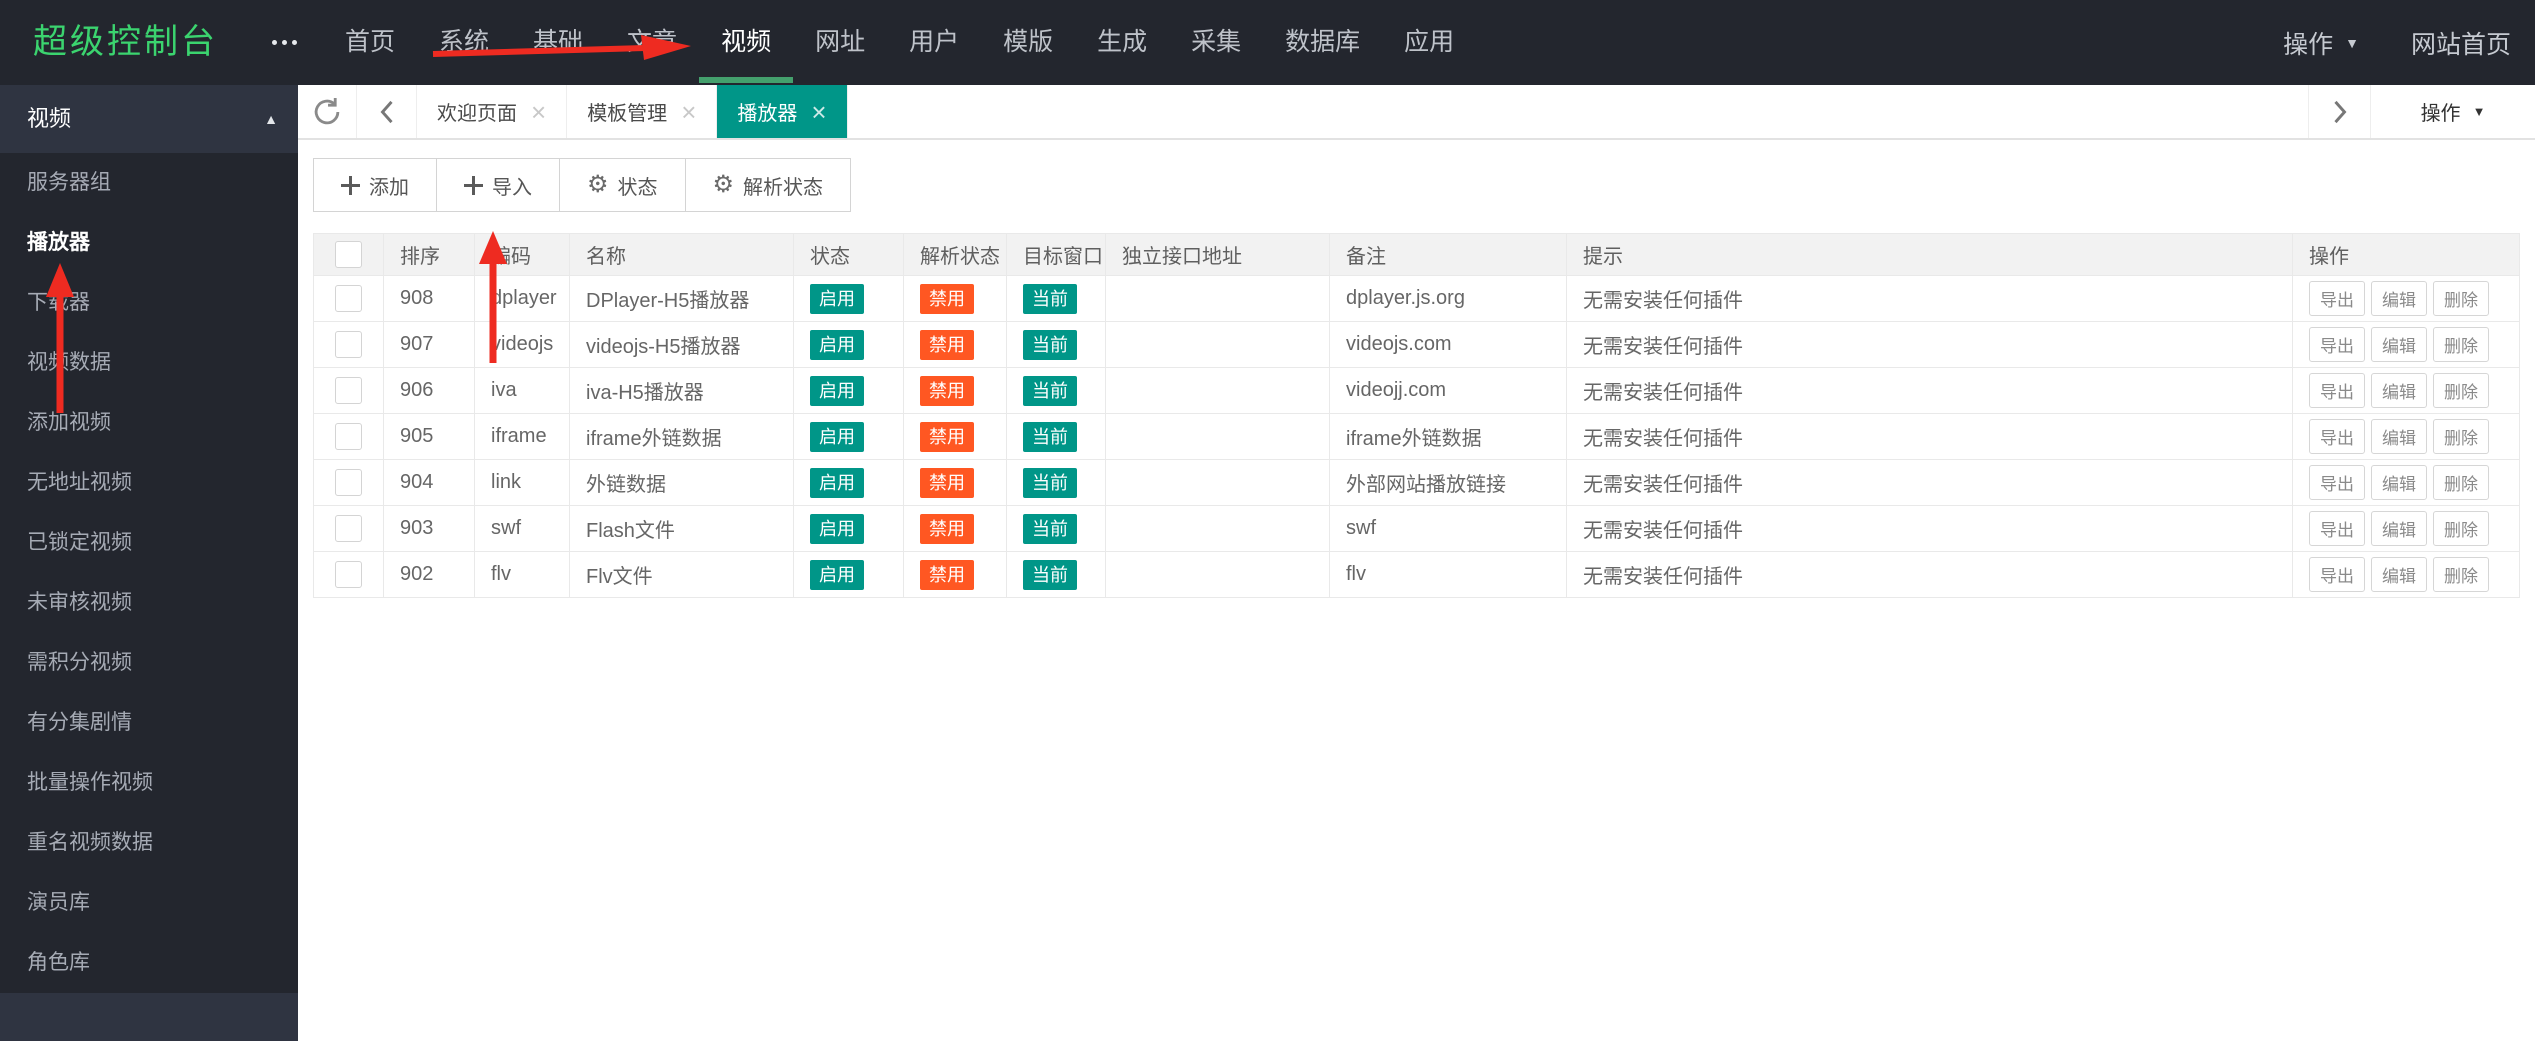 The width and height of the screenshot is (2535, 1041). I want to click on name-cell: Flv文件, so click(681, 574).